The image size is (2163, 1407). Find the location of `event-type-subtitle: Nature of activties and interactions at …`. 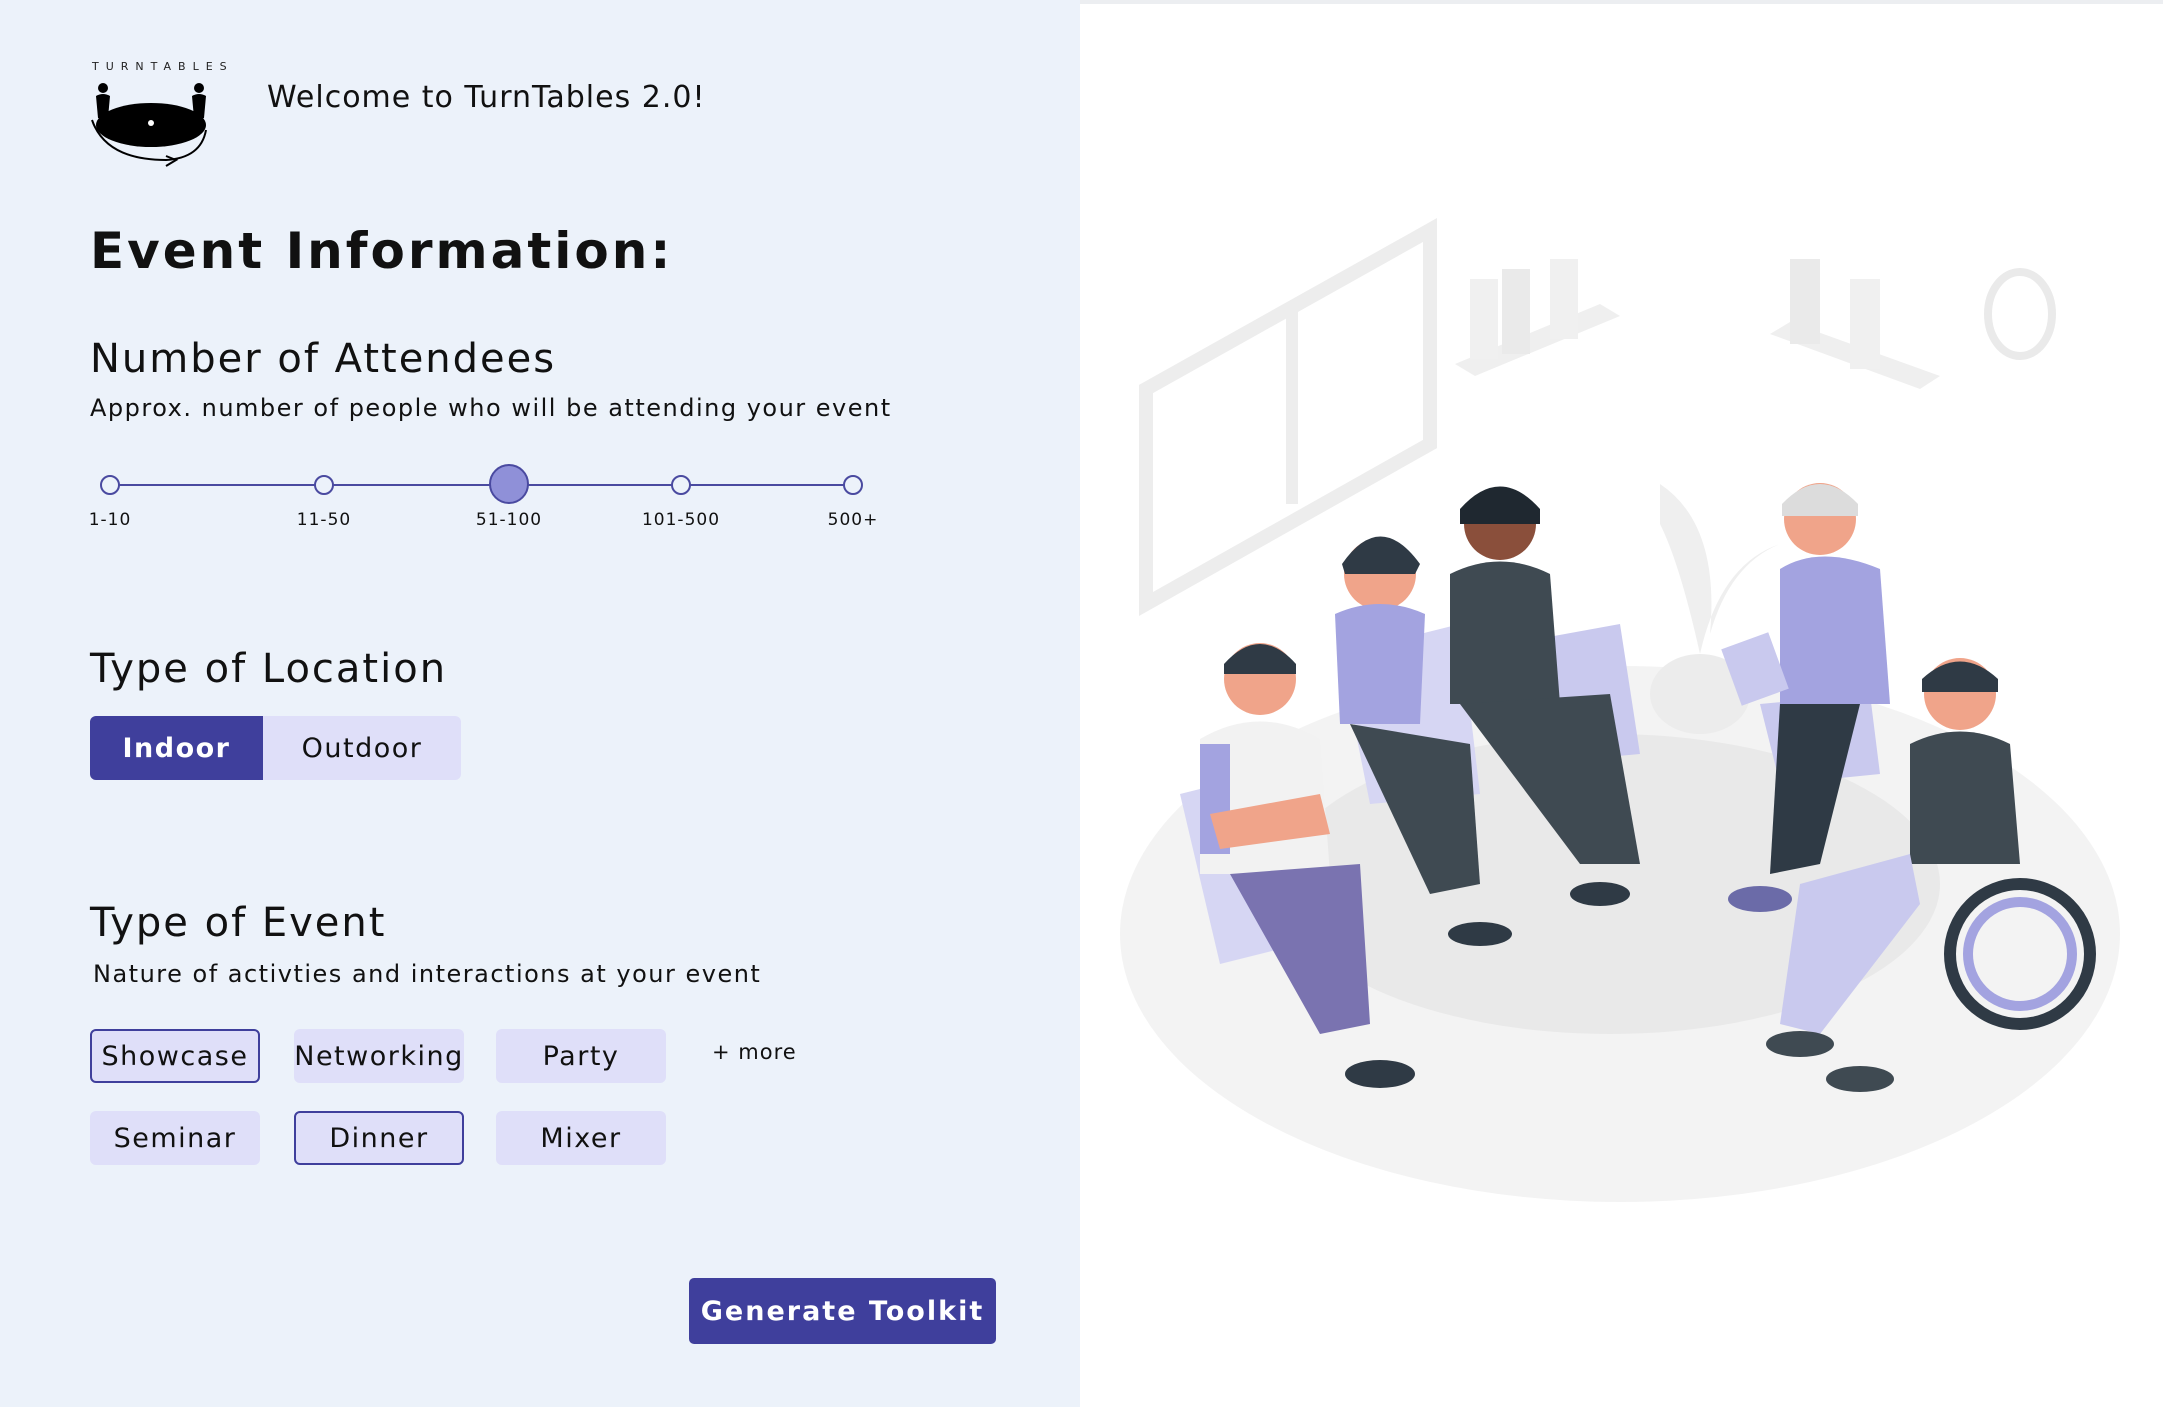

event-type-subtitle: Nature of activties and interactions at … is located at coordinates (427, 974).